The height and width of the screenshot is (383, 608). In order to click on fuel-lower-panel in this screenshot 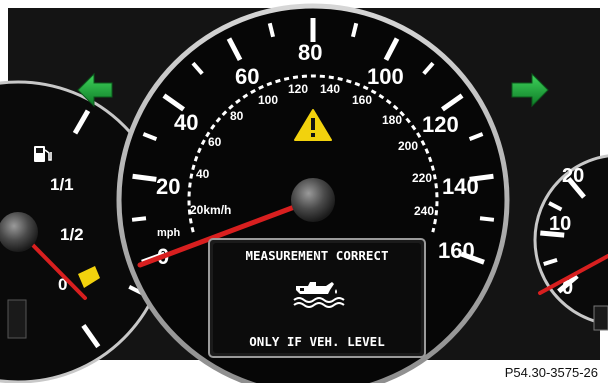, I will do `click(17, 319)`.